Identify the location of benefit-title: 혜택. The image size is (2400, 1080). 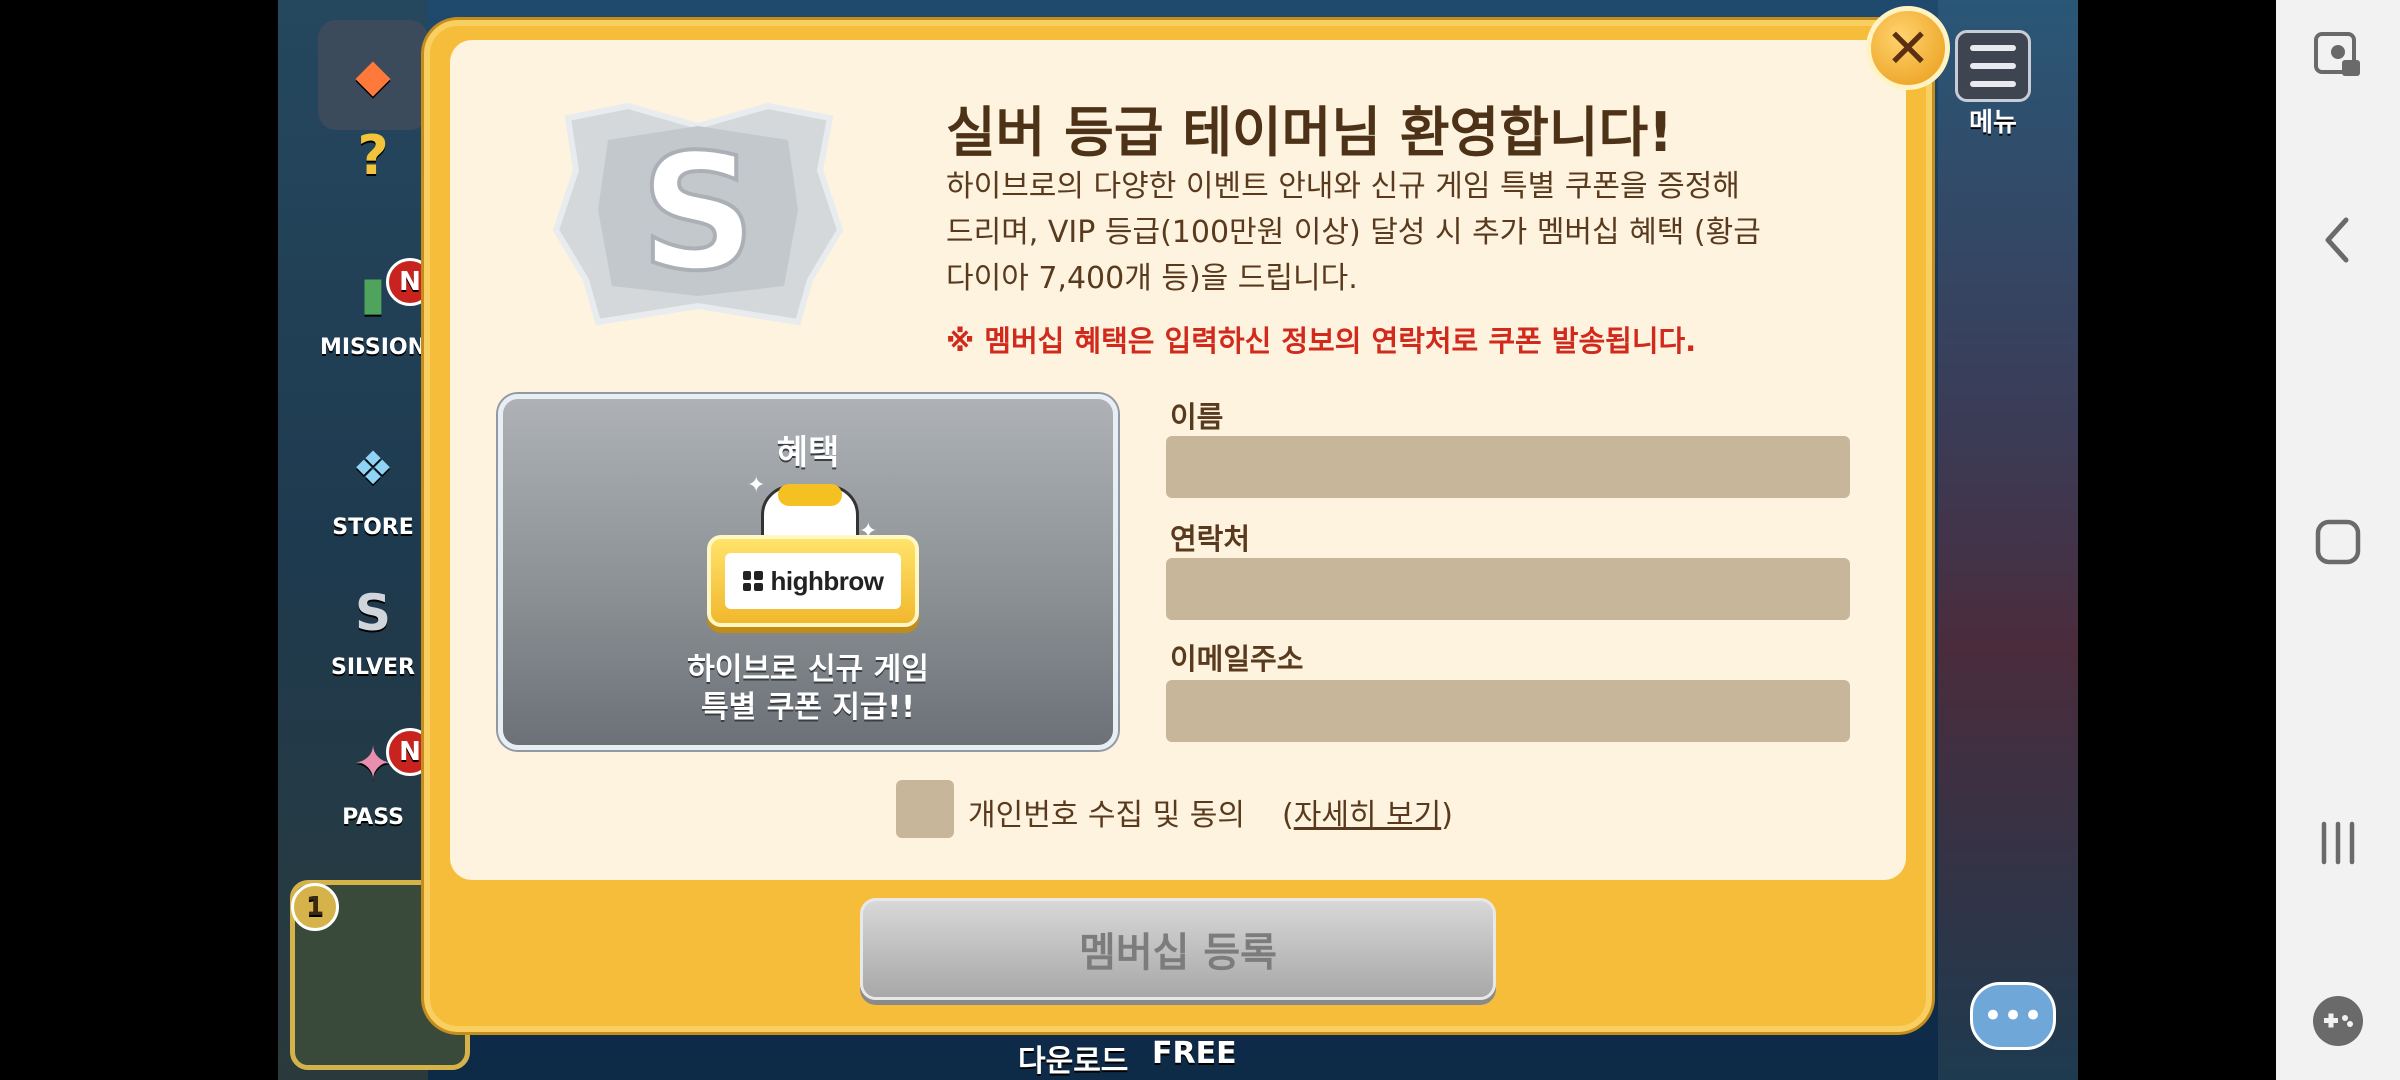
(808, 453).